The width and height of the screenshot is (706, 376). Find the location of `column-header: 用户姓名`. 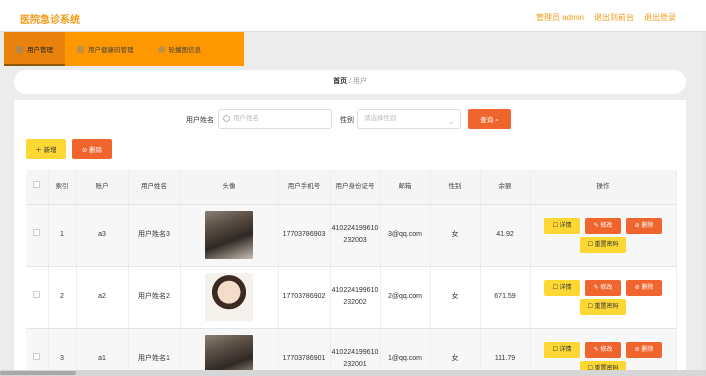

column-header: 用户姓名 is located at coordinates (154, 187).